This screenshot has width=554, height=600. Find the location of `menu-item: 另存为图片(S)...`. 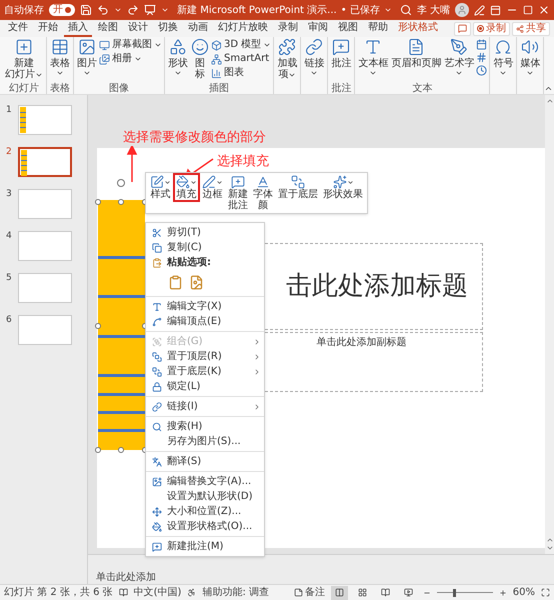

menu-item: 另存为图片(S)... is located at coordinates (205, 441).